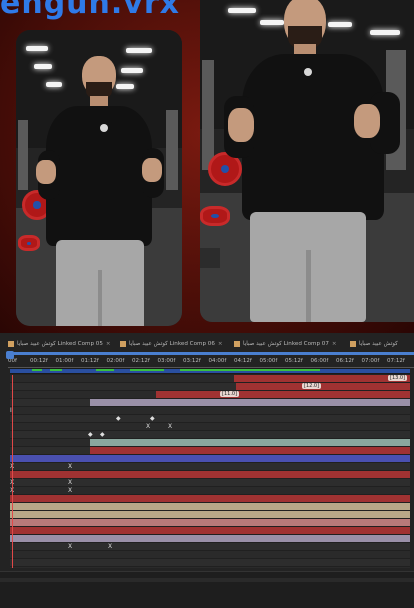 The width and height of the screenshot is (414, 608). I want to click on tab-linked-comp-07: كوتش عبيد صبايا Linked Comp 07 ×, so click(285, 344).